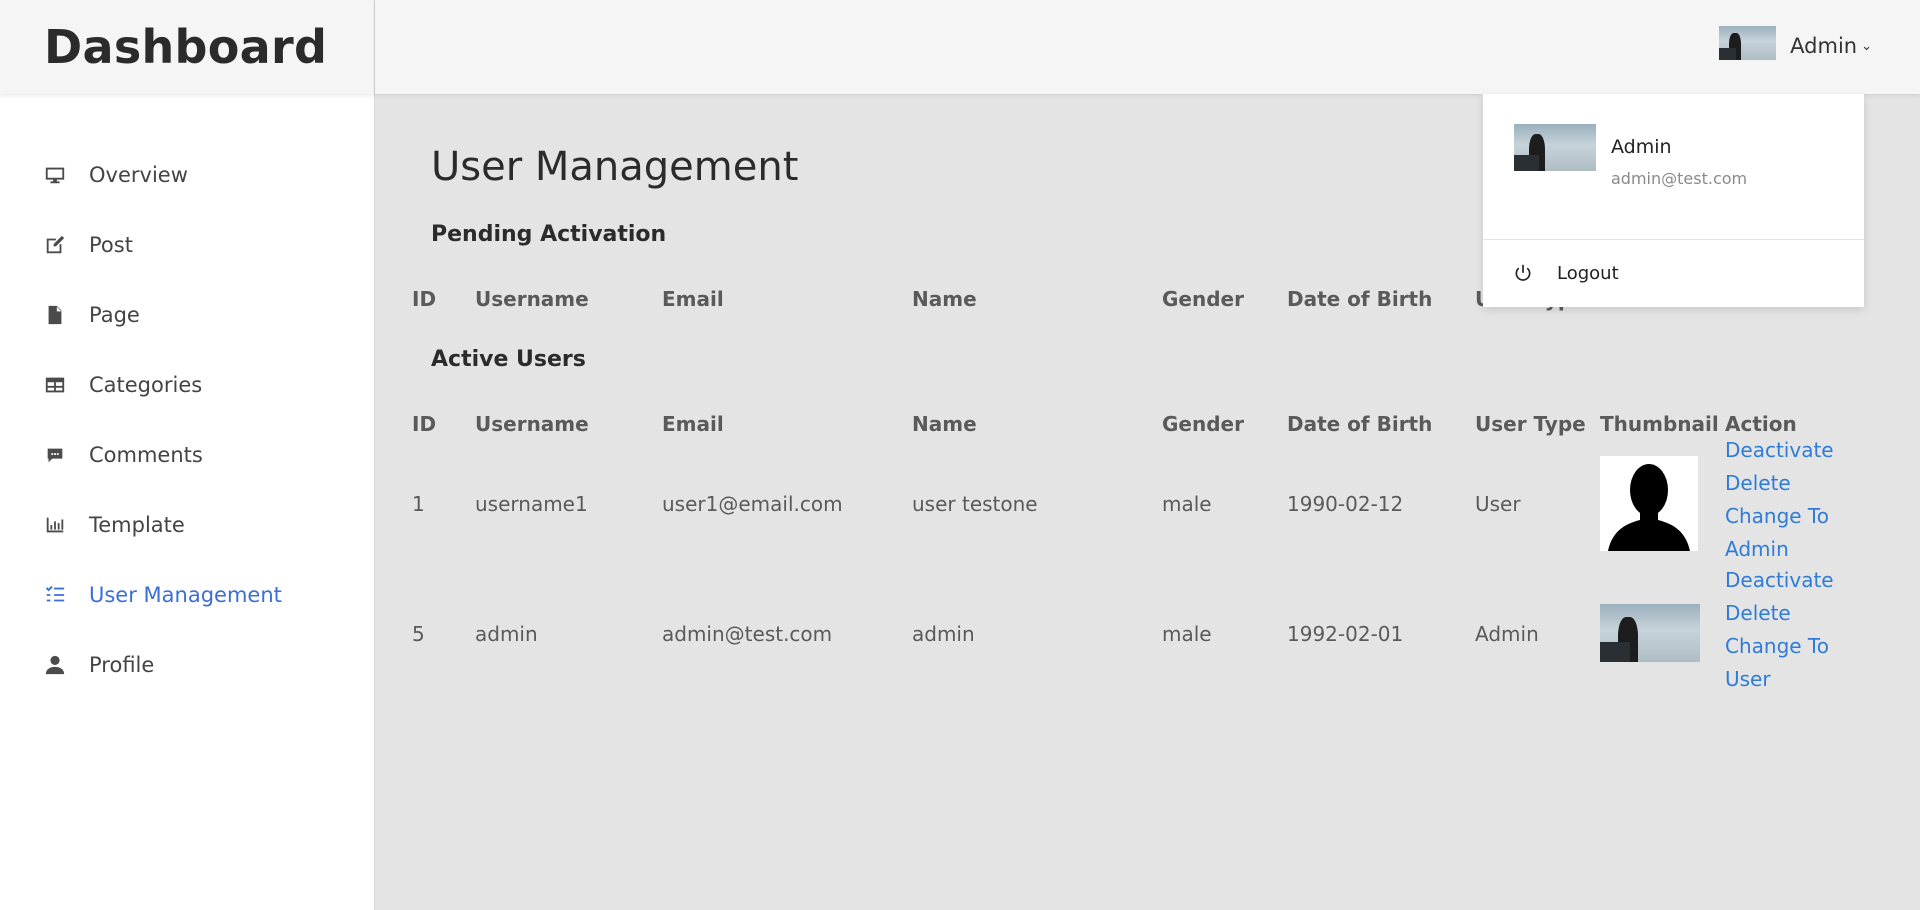  Describe the element at coordinates (114, 315) in the screenshot. I see `sidebar-item-label: Page` at that location.